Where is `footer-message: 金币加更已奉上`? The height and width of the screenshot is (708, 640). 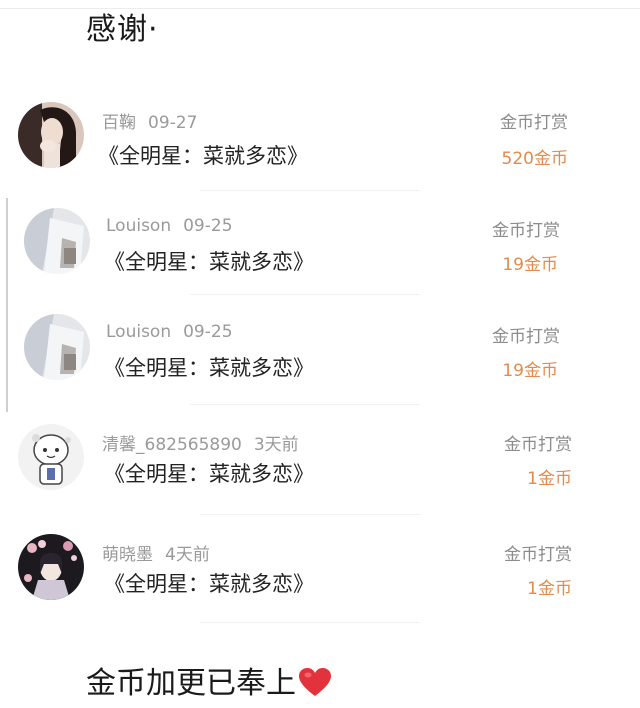
footer-message: 金币加更已奉上 is located at coordinates (209, 686).